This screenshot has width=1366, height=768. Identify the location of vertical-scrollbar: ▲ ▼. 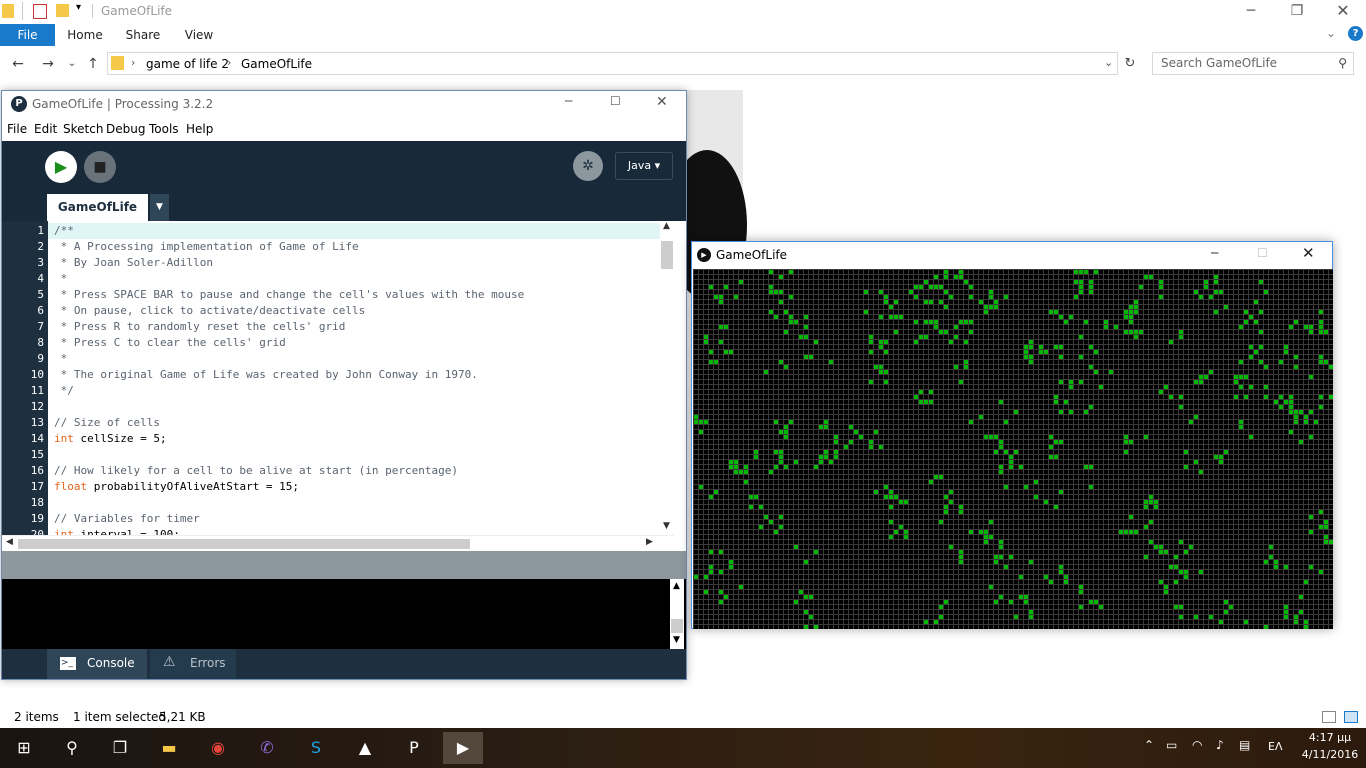
(667, 378).